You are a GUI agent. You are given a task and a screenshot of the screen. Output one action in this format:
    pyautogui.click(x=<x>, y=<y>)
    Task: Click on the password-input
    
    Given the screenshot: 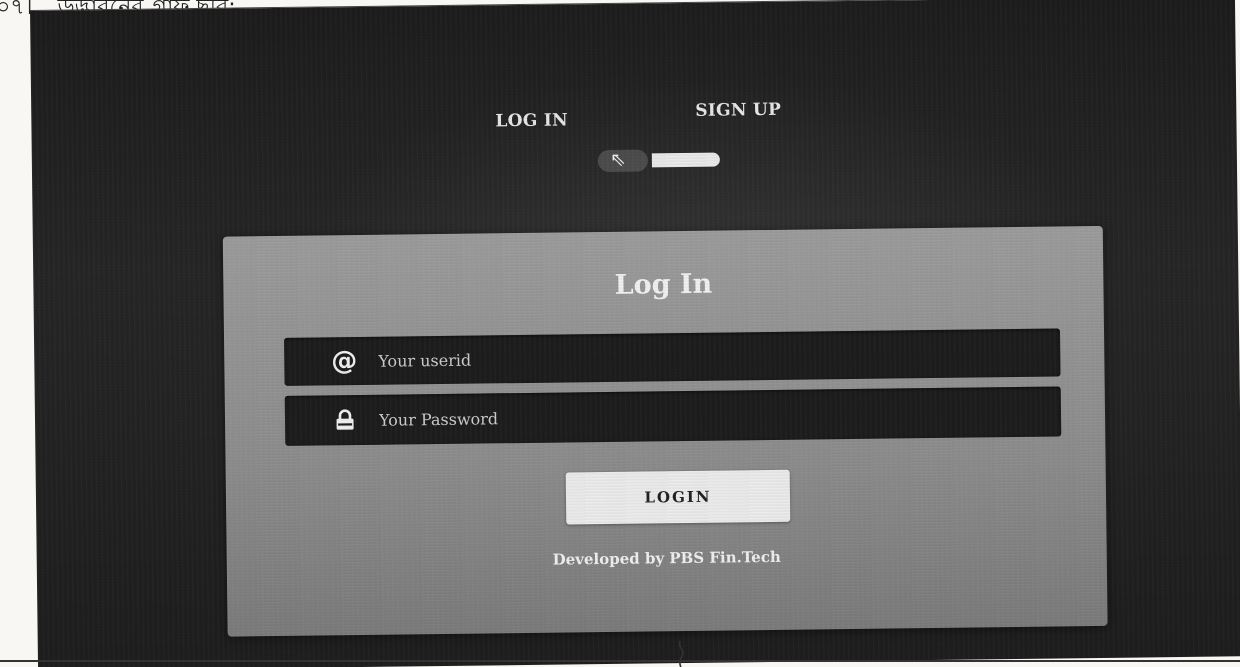 What is the action you would take?
    pyautogui.click(x=719, y=415)
    